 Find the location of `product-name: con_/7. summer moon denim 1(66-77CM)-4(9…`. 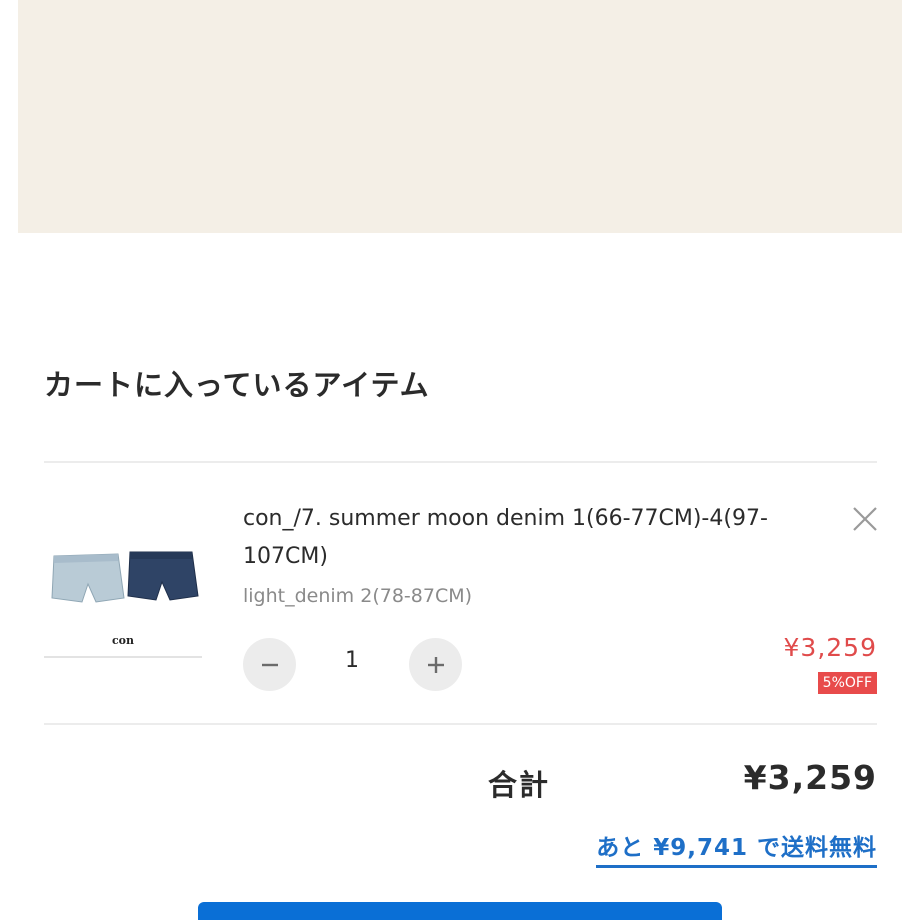

product-name: con_/7. summer moon denim 1(66-77CM)-4(9… is located at coordinates (523, 538).